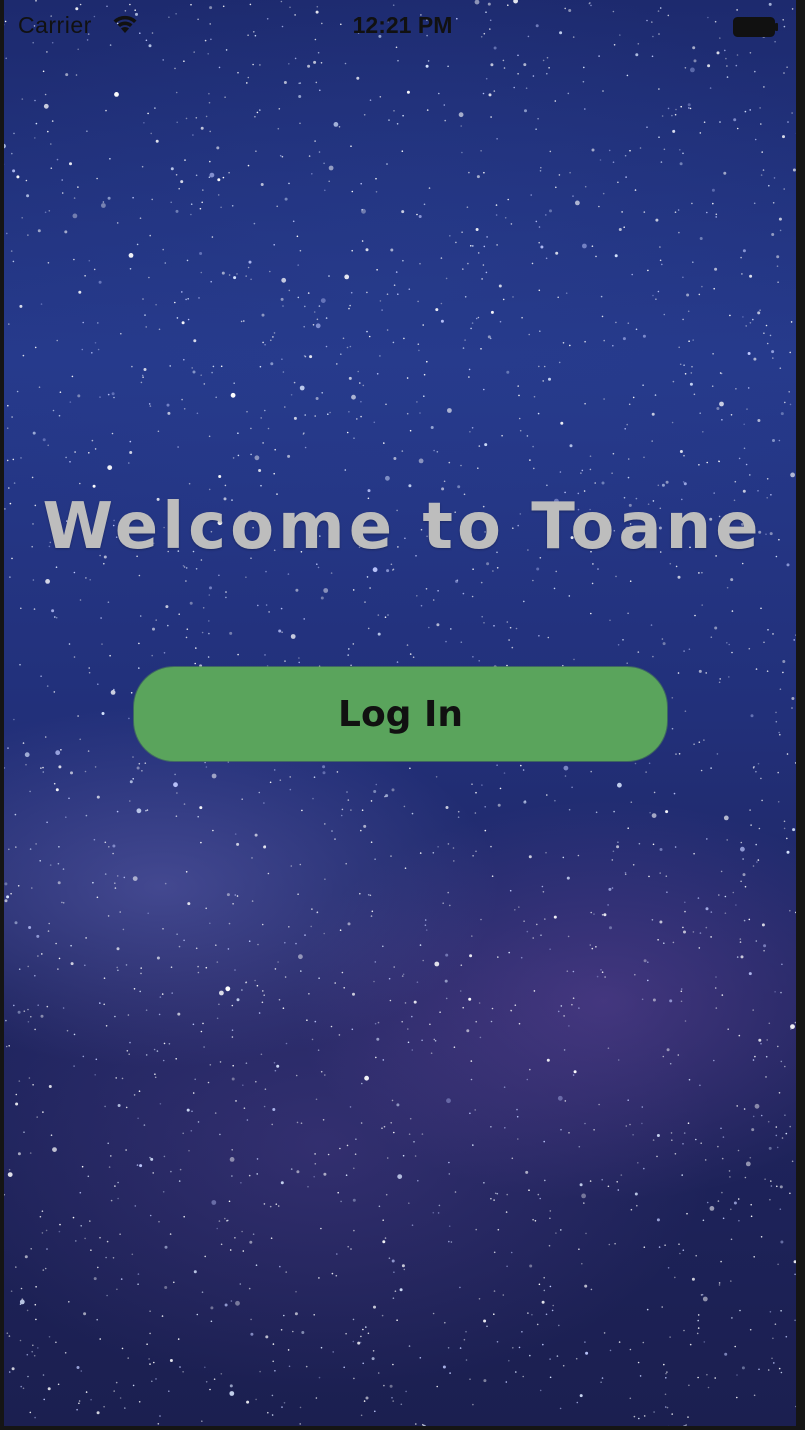 The height and width of the screenshot is (1430, 805). I want to click on login-button-label: Log In, so click(400, 714).